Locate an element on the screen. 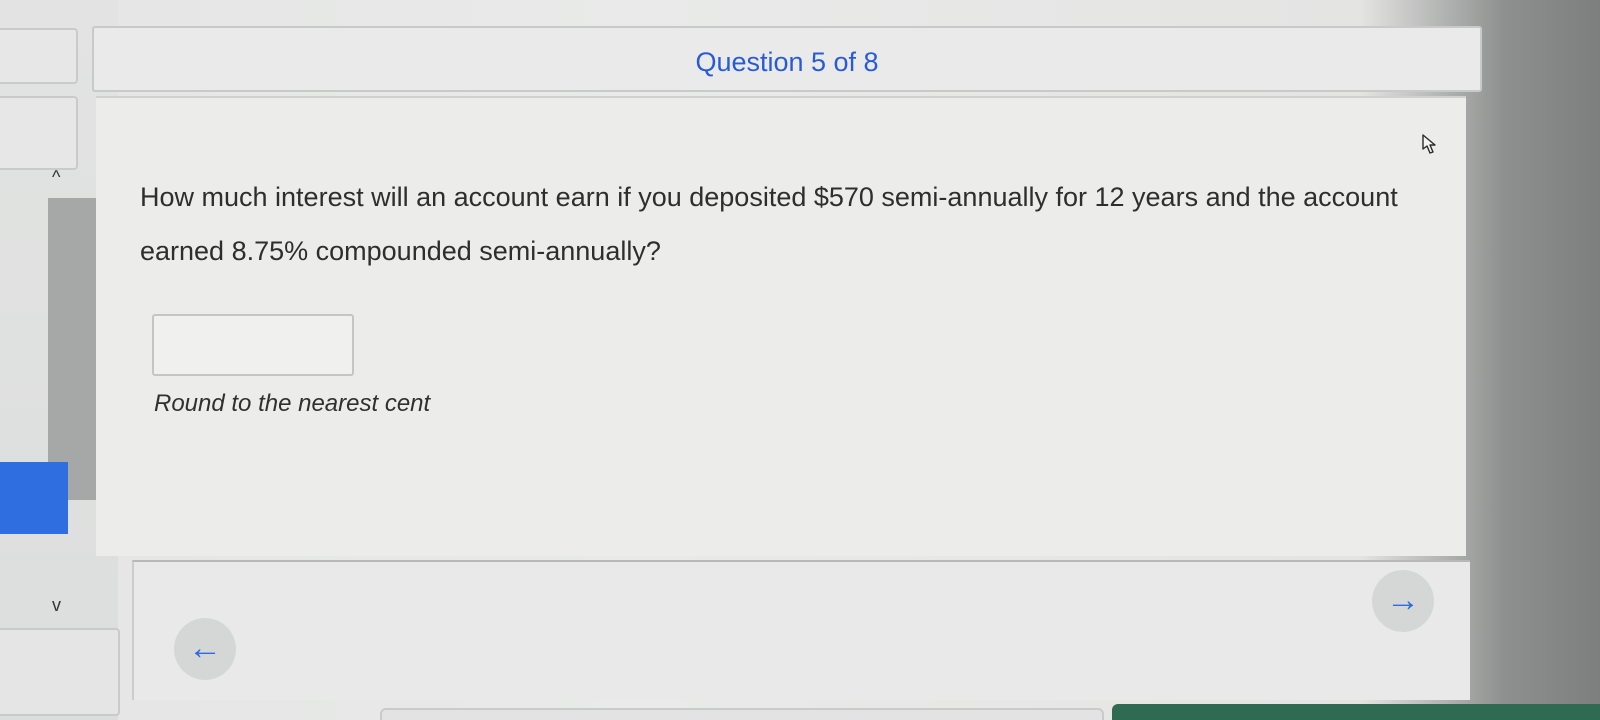 This screenshot has height=720, width=1600. current-question-item is located at coordinates (34, 498).